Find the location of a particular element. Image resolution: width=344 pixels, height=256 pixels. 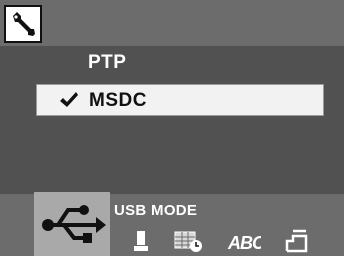

calendar-clock-icon is located at coordinates (189, 241).